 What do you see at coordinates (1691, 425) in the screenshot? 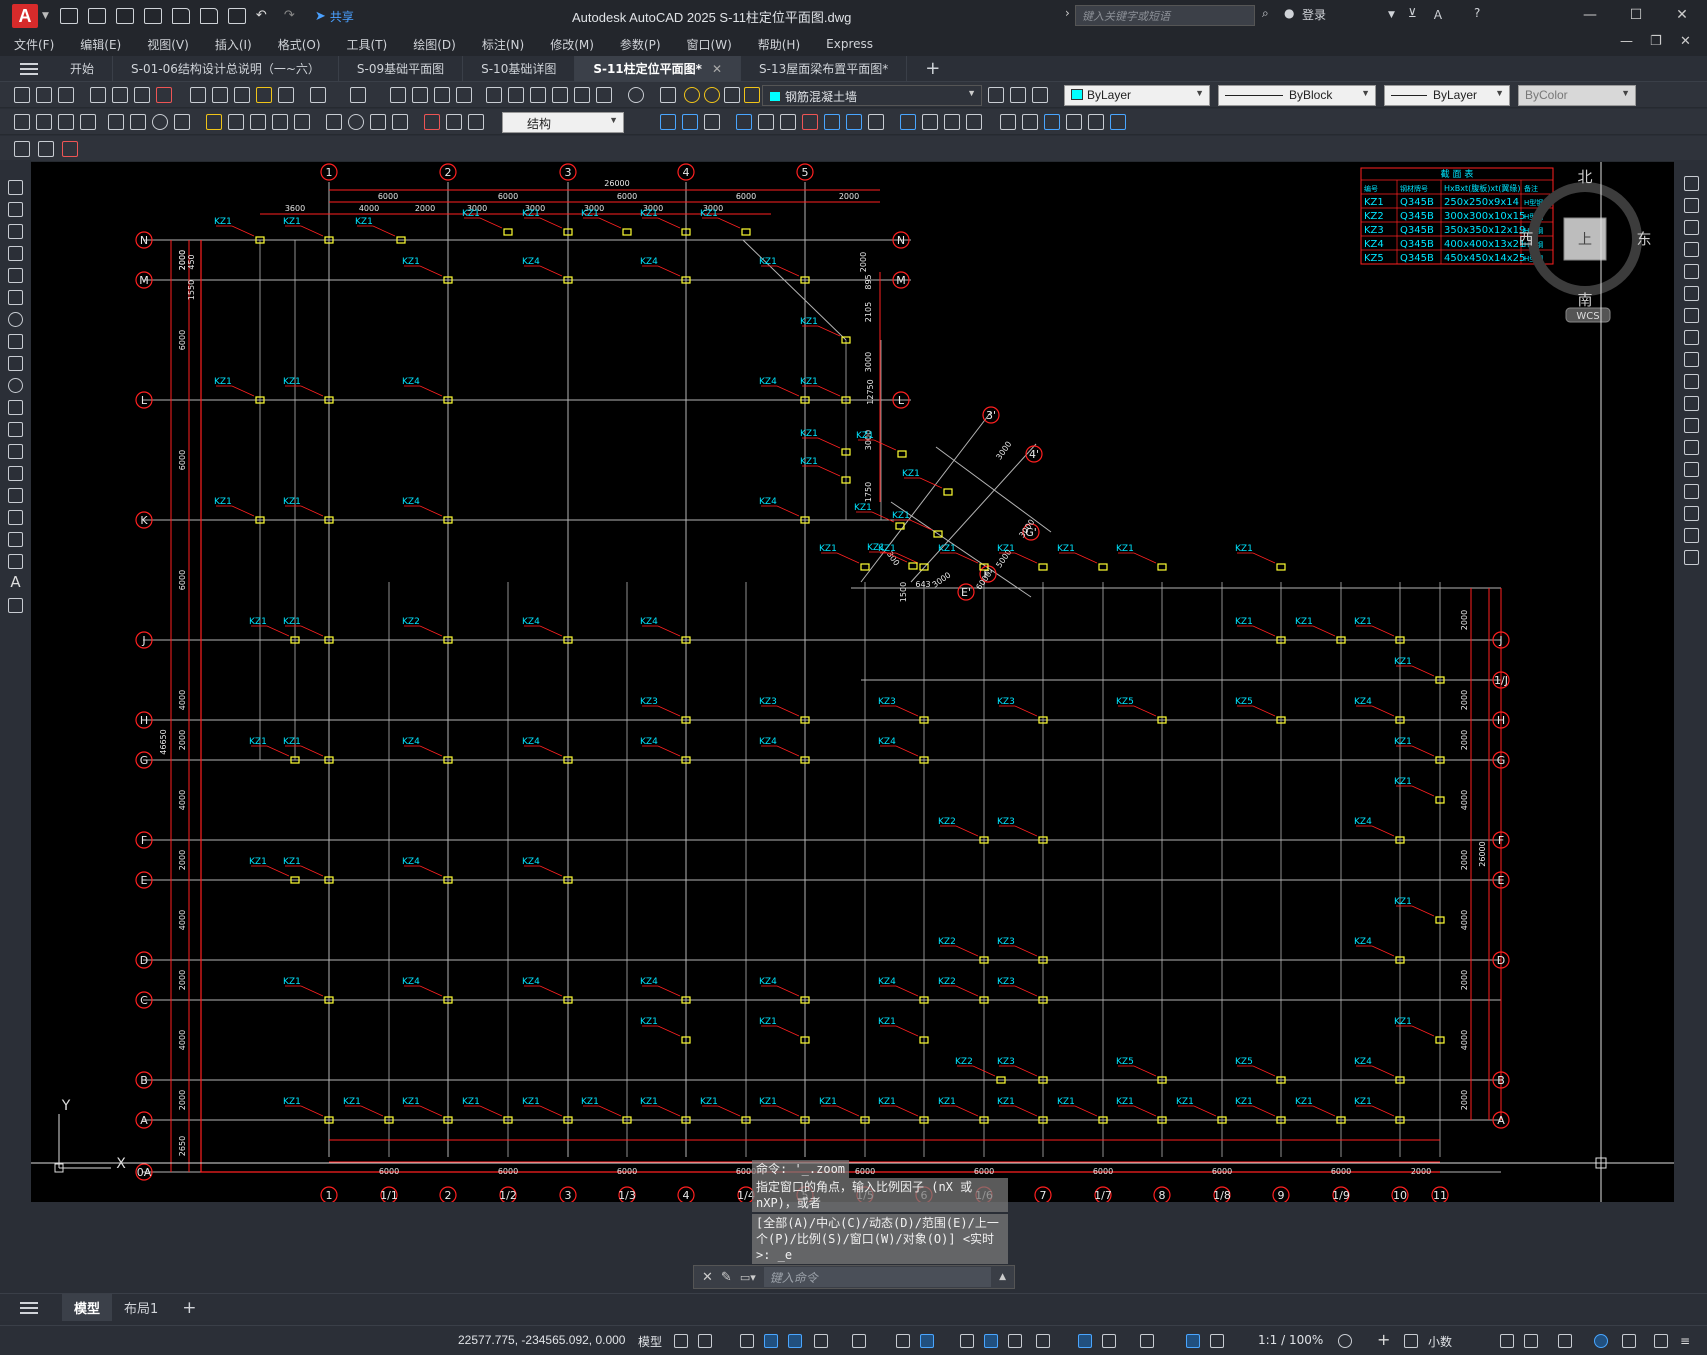
I see `break-at-point-icon` at bounding box center [1691, 425].